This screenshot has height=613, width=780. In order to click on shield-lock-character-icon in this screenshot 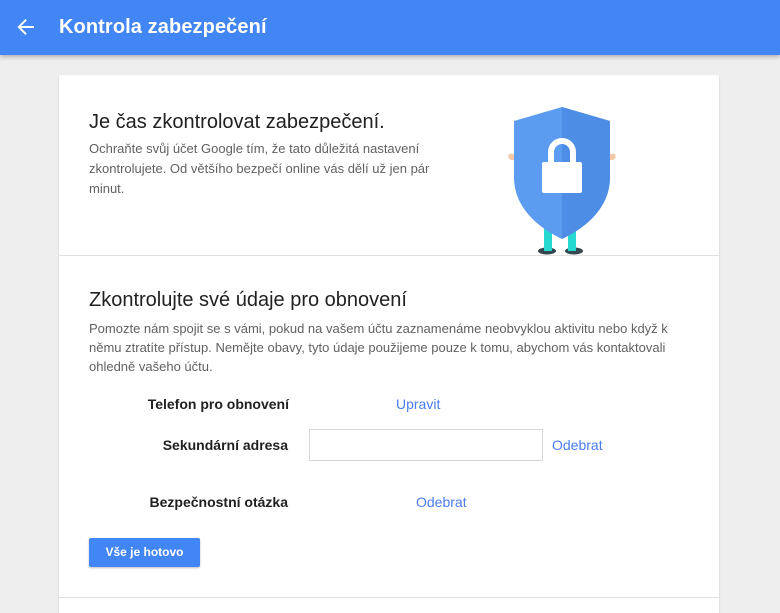, I will do `click(562, 181)`.